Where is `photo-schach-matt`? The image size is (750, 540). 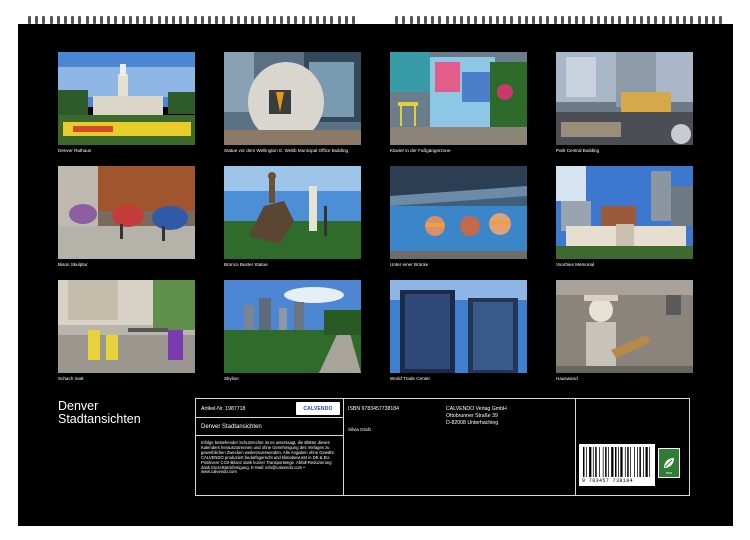
photo-schach-matt is located at coordinates (126, 326).